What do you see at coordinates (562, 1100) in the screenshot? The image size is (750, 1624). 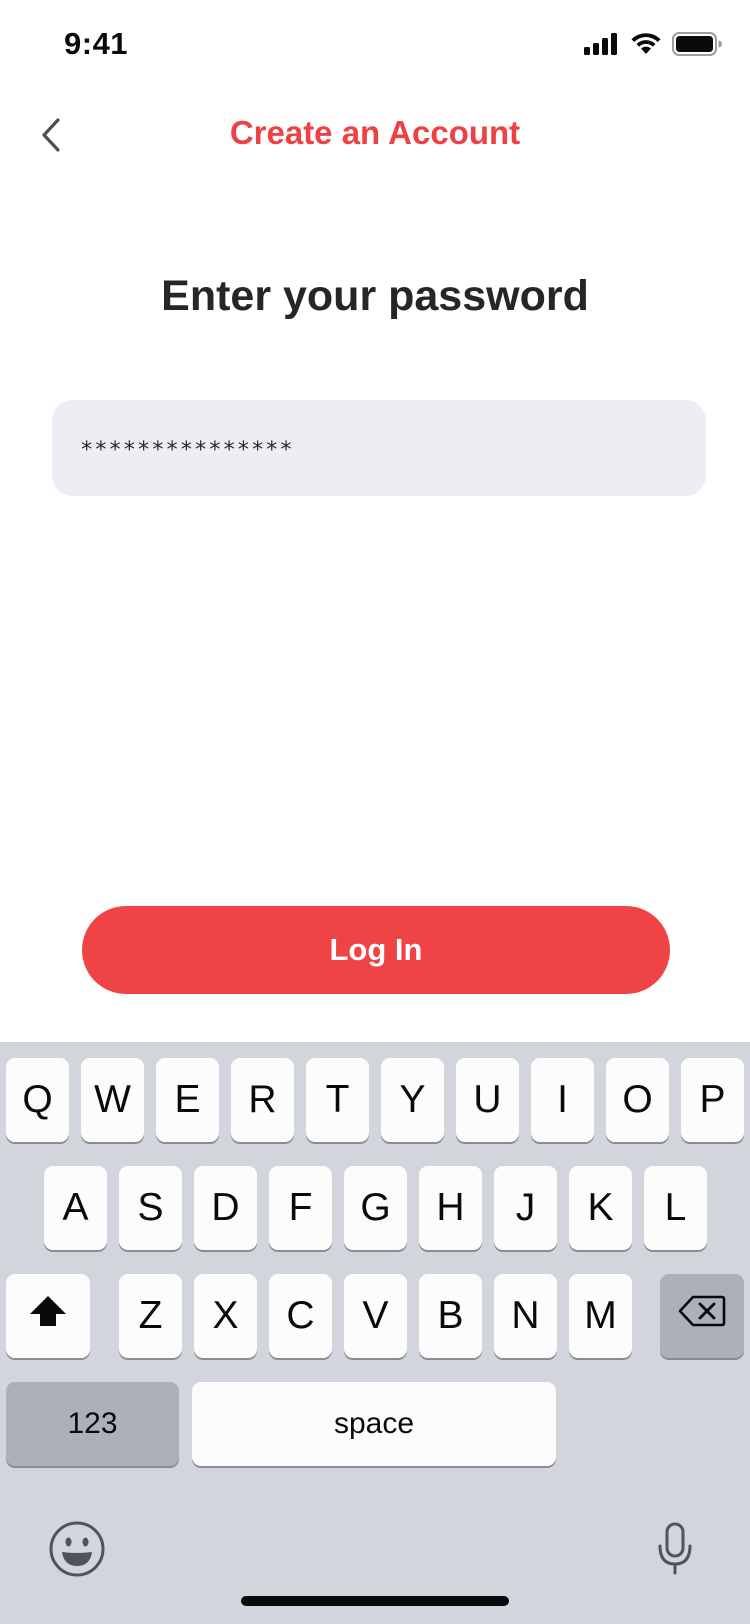 I see `key-i: I` at bounding box center [562, 1100].